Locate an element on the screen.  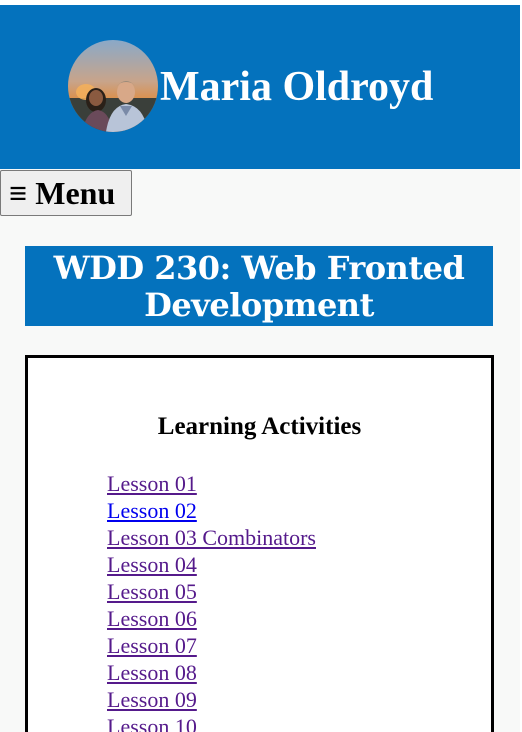
menu-button: ≡ Menu is located at coordinates (66, 193).